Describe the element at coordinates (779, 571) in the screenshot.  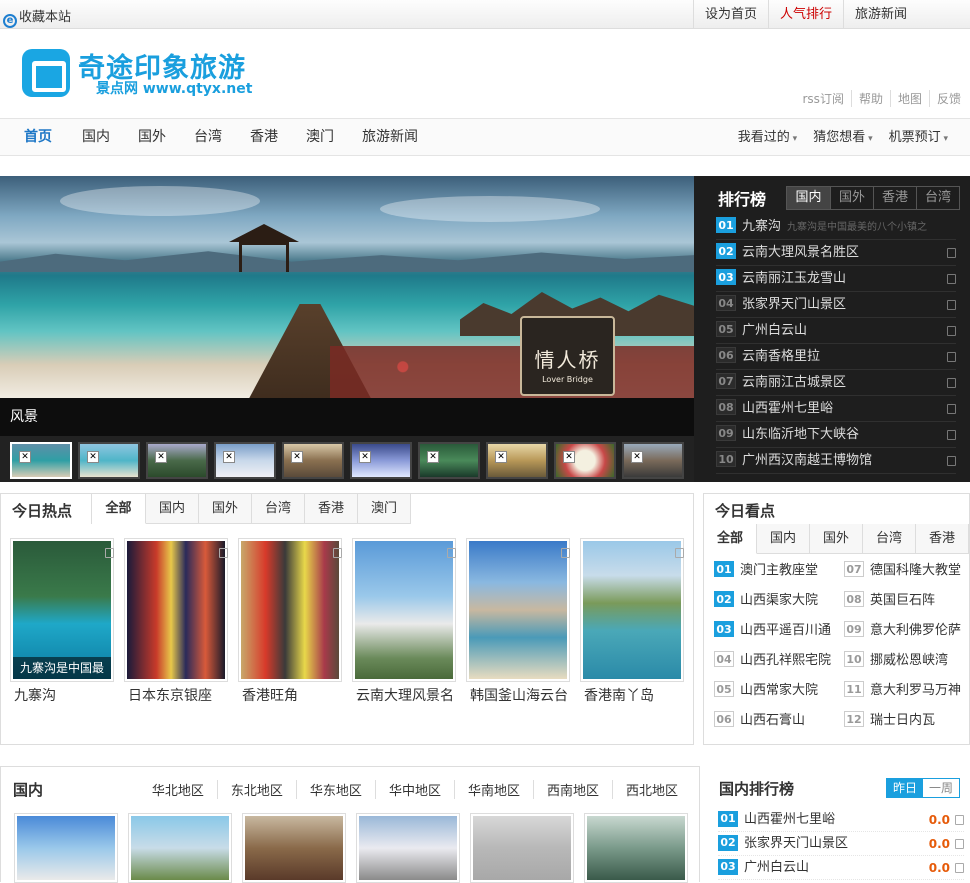
I see `list-item: 01 澳门主教座堂` at that location.